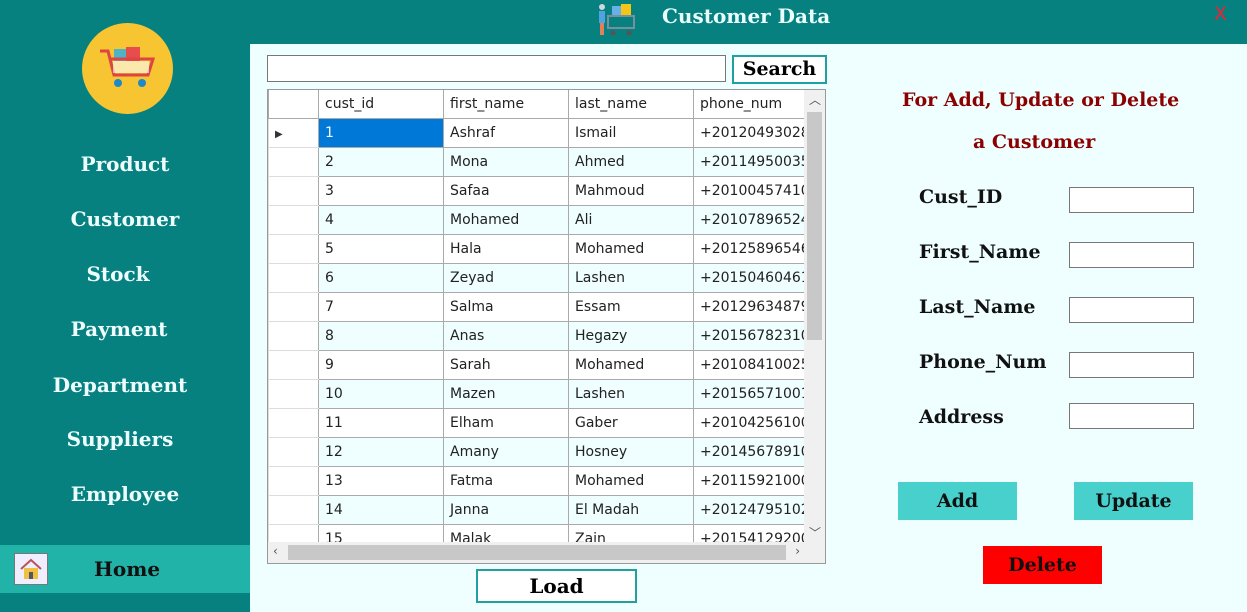  I want to click on table-row: ▶ 1 Ashraf Ismail +201204930285, so click(544, 132).